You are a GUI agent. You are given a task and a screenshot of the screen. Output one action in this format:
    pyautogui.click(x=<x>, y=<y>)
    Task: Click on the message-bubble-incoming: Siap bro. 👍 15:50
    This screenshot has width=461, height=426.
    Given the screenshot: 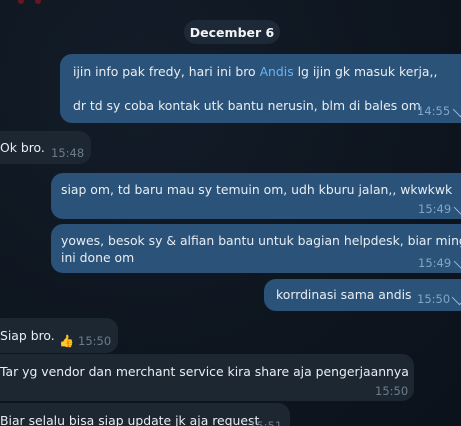 What is the action you would take?
    pyautogui.click(x=59, y=335)
    